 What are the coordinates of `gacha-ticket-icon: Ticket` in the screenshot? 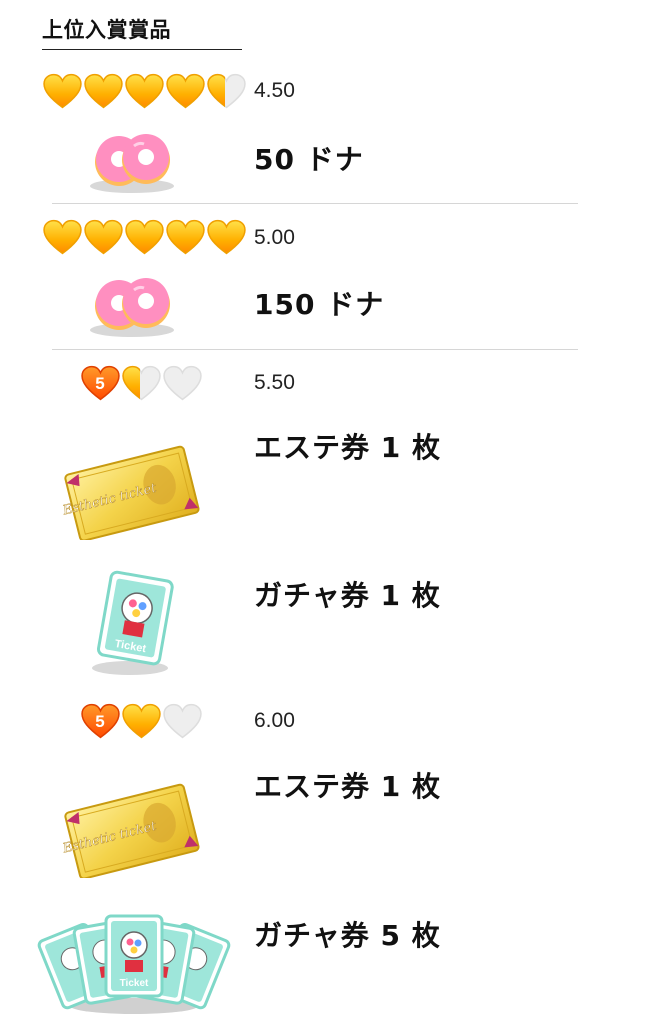 It's located at (133, 622).